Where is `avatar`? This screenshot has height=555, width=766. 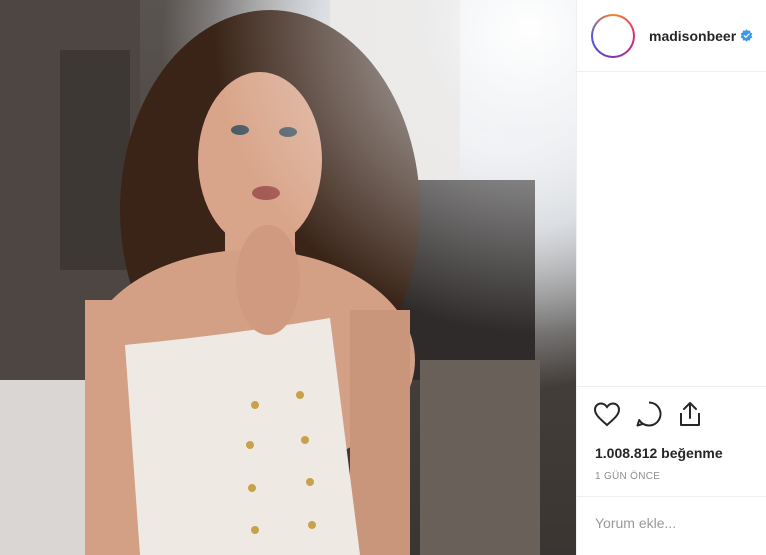 avatar is located at coordinates (613, 35).